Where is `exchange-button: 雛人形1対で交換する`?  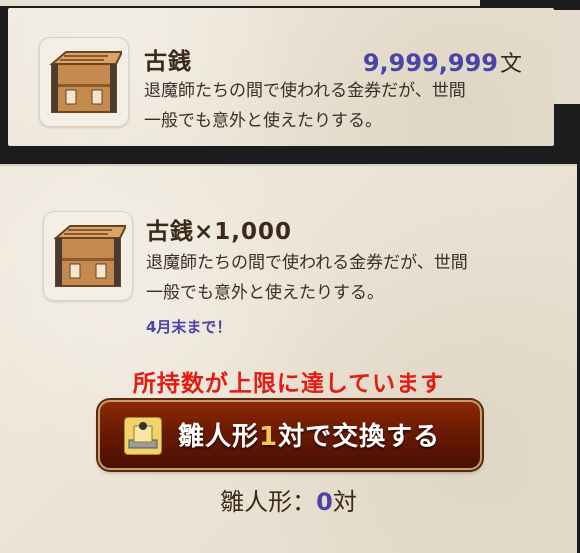 exchange-button: 雛人形1対で交換する is located at coordinates (290, 435).